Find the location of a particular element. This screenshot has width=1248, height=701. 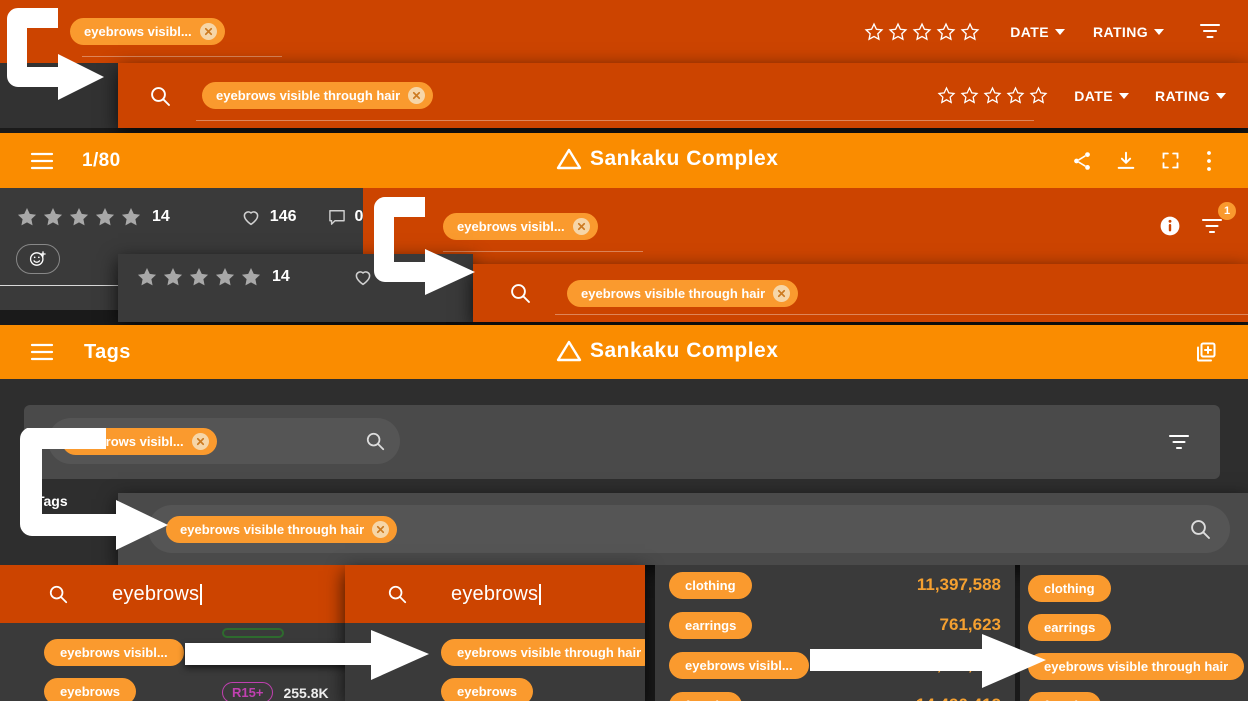

brand-logo: Sankaku Complex is located at coordinates (667, 159).